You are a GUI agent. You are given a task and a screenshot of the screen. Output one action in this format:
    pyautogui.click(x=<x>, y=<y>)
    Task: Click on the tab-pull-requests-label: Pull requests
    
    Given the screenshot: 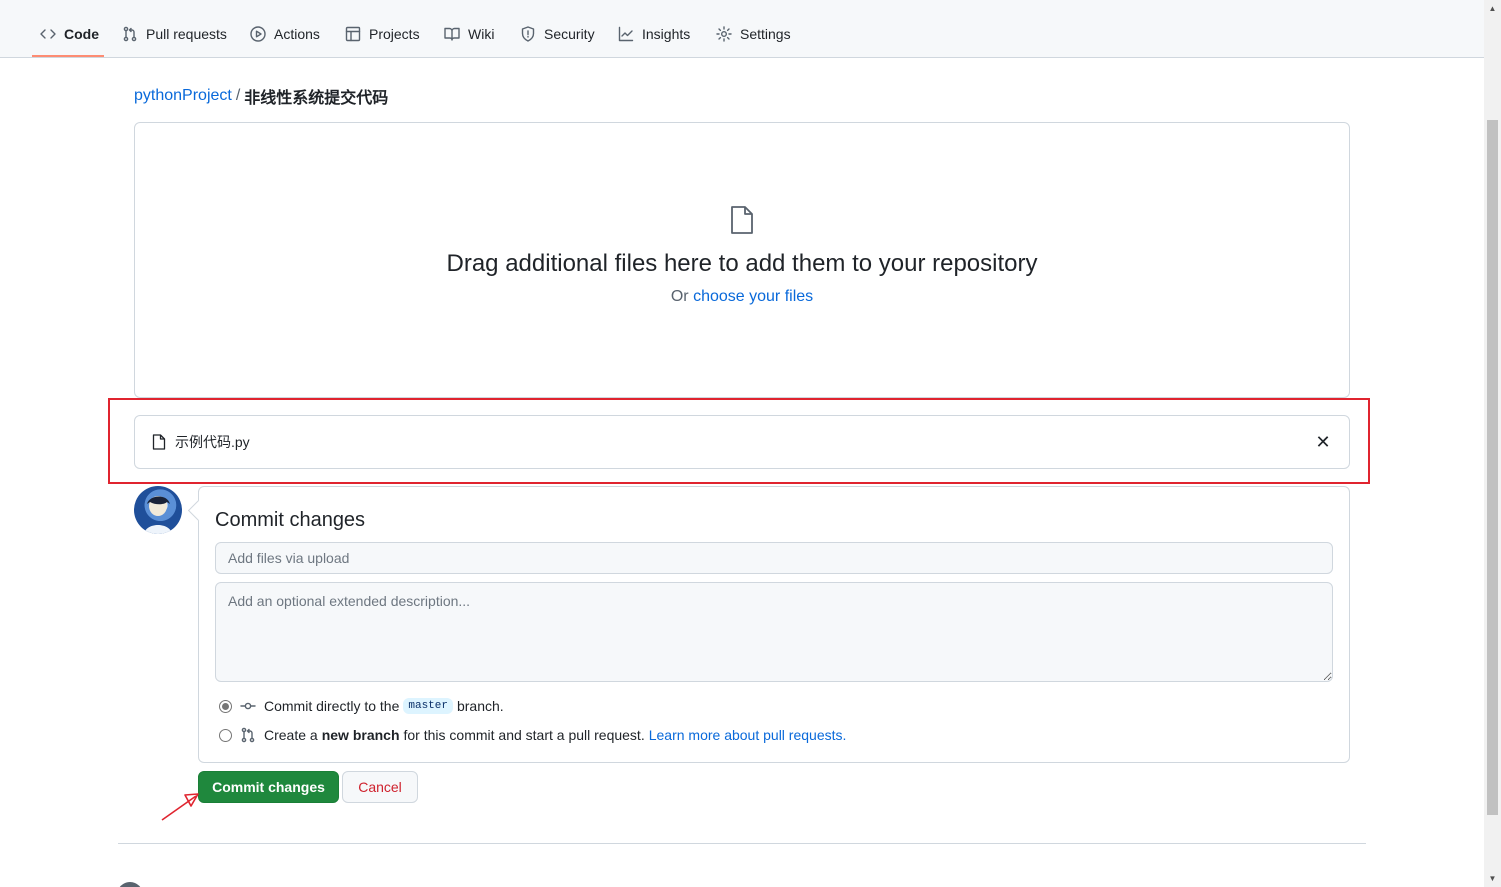 What is the action you would take?
    pyautogui.click(x=186, y=34)
    